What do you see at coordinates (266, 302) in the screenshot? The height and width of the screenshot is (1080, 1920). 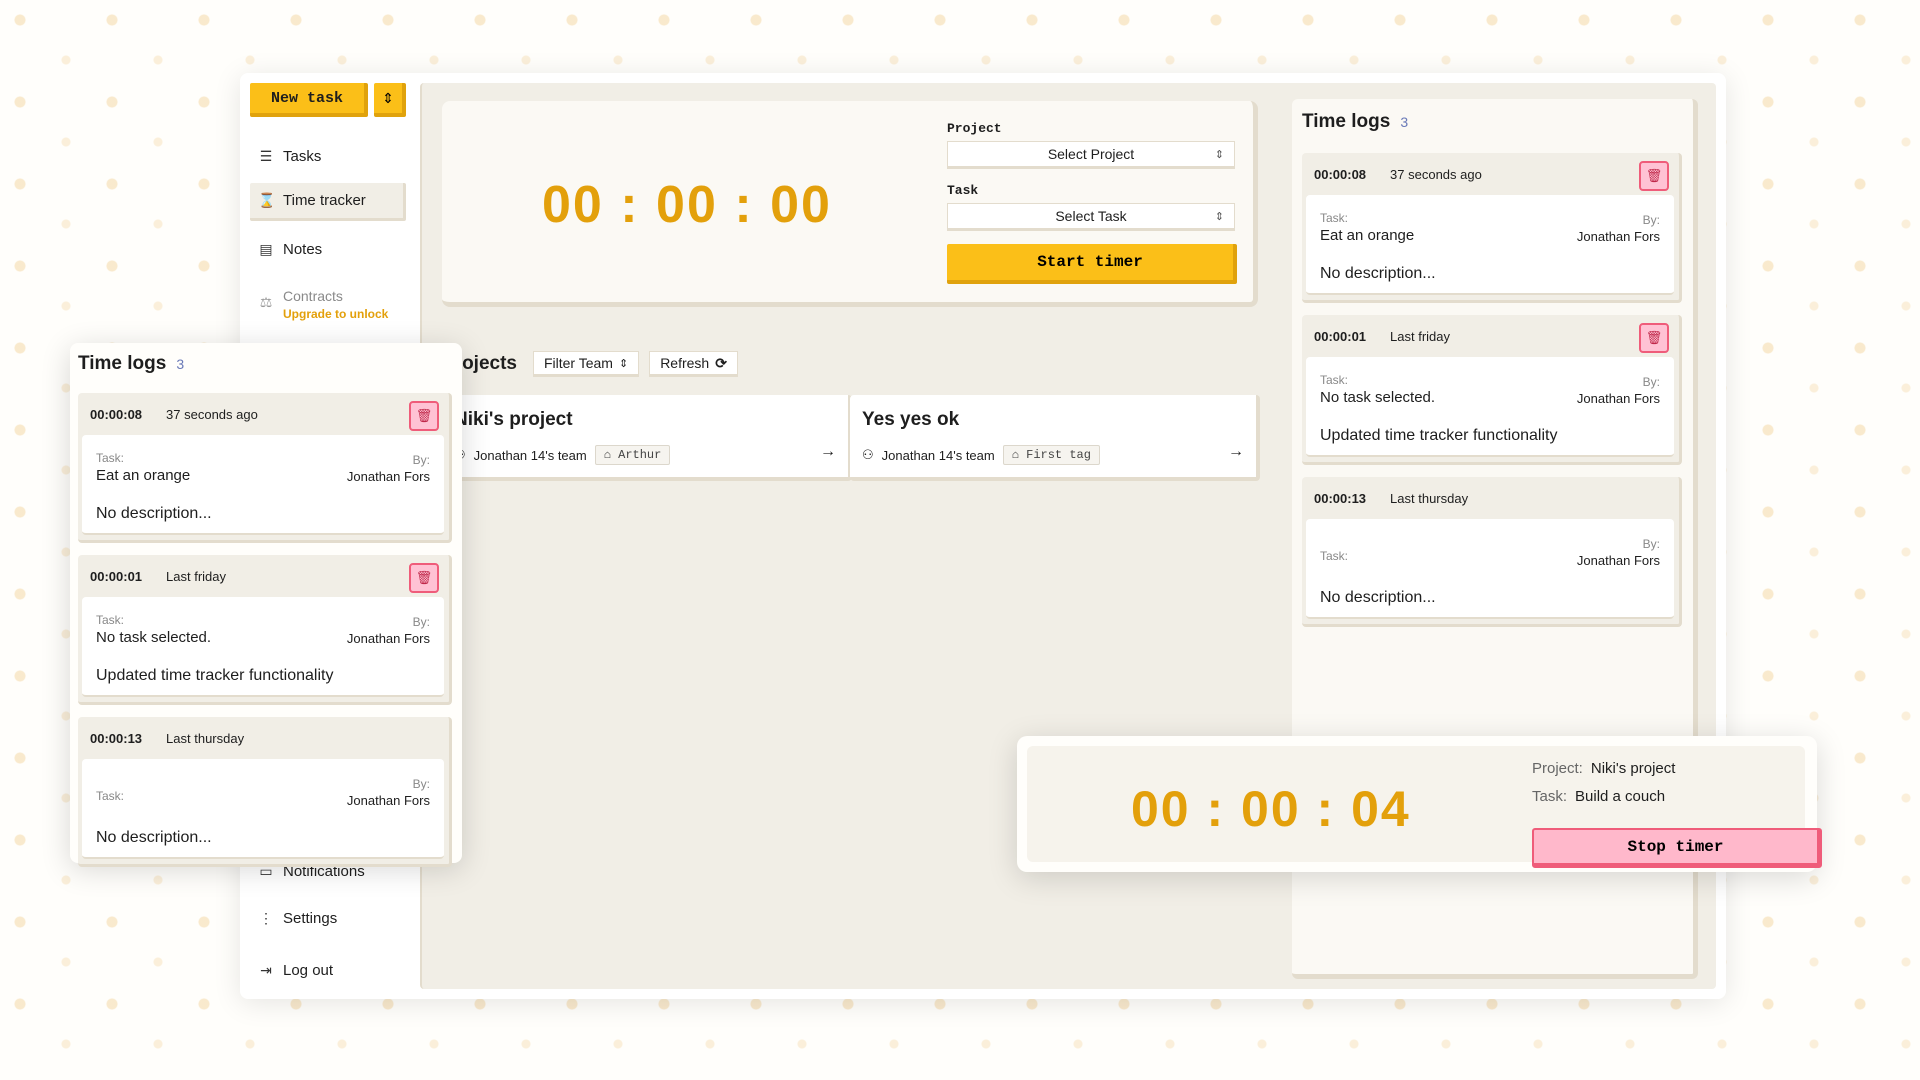 I see `scale-icon: ⚖` at bounding box center [266, 302].